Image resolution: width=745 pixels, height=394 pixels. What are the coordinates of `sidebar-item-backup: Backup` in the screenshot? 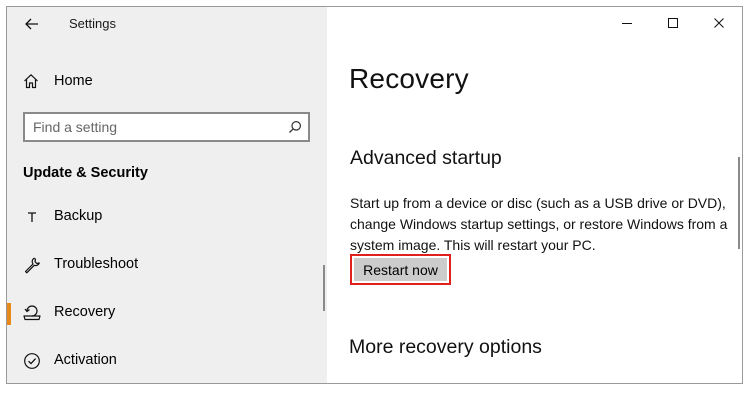 It's located at (162, 217).